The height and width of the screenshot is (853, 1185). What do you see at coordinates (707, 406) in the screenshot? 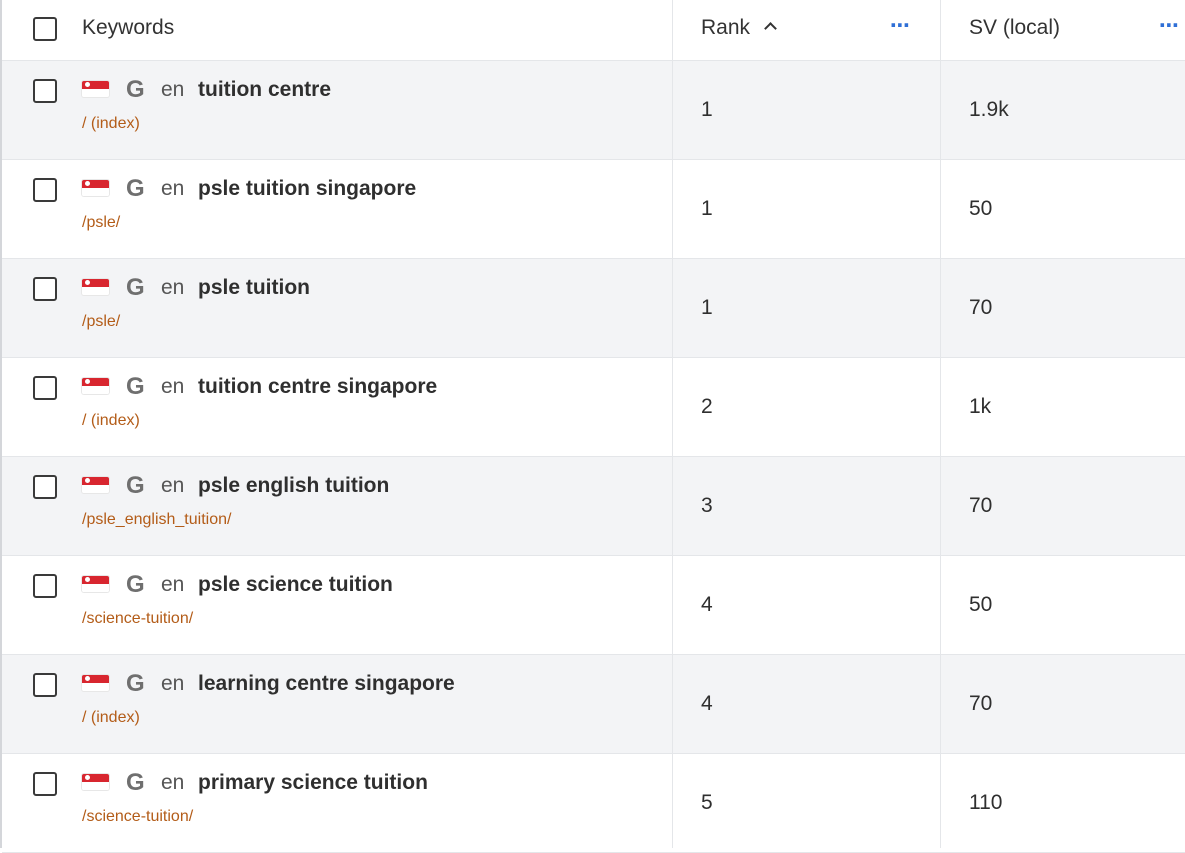
I see `rank-value: 2` at bounding box center [707, 406].